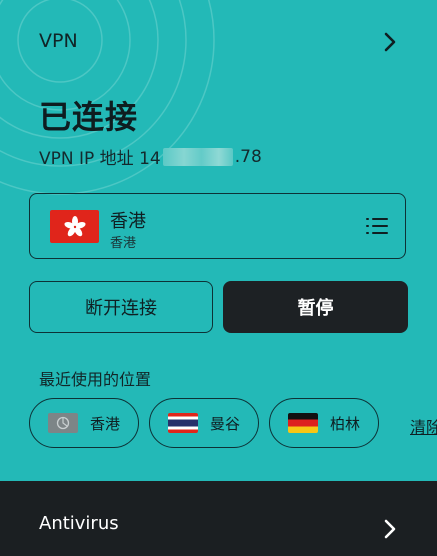  What do you see at coordinates (377, 226) in the screenshot?
I see `server-list-icon` at bounding box center [377, 226].